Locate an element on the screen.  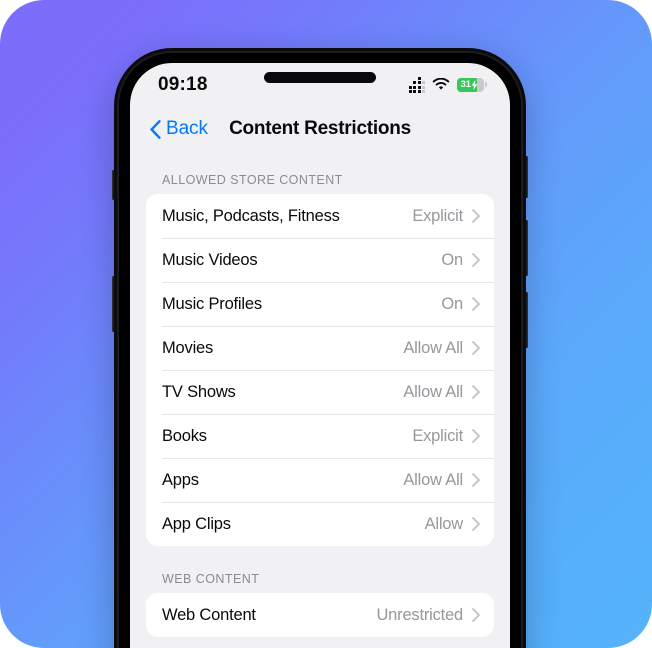
list-item-label: Music Profiles is located at coordinates (212, 303).